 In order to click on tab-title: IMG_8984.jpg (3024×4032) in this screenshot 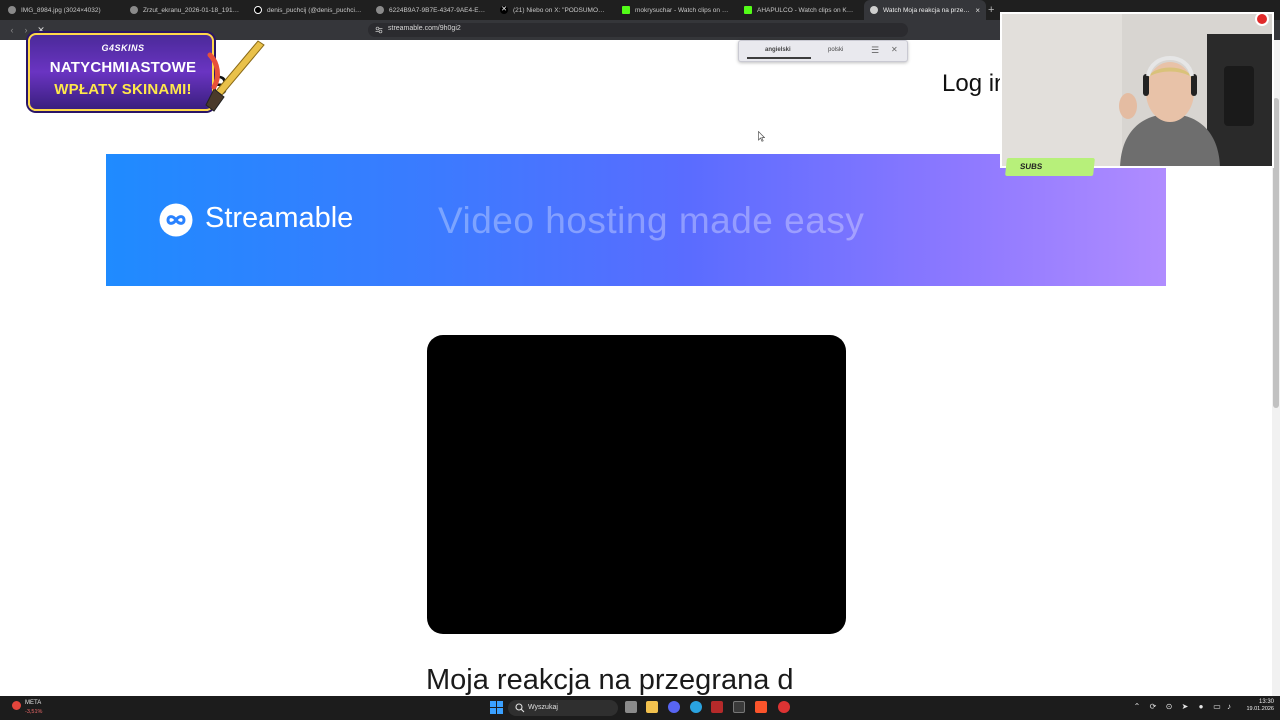, I will do `click(61, 10)`.